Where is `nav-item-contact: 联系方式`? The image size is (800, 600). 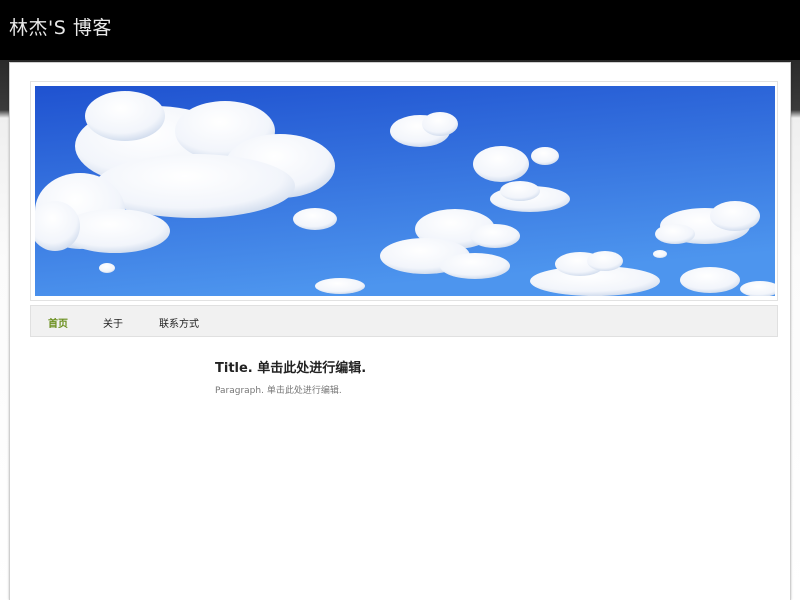 nav-item-contact: 联系方式 is located at coordinates (179, 322).